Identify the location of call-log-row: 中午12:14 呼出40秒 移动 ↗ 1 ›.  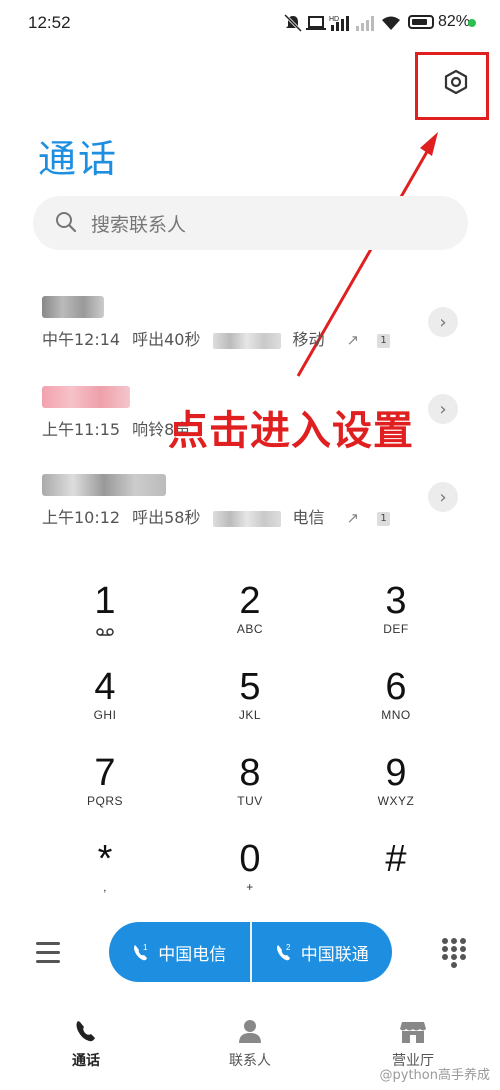
(250, 334).